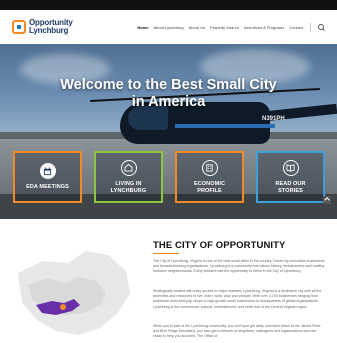  What do you see at coordinates (128, 177) in the screenshot?
I see `card-living-in-lynchburg: LIVING IN LYNCHBURG` at bounding box center [128, 177].